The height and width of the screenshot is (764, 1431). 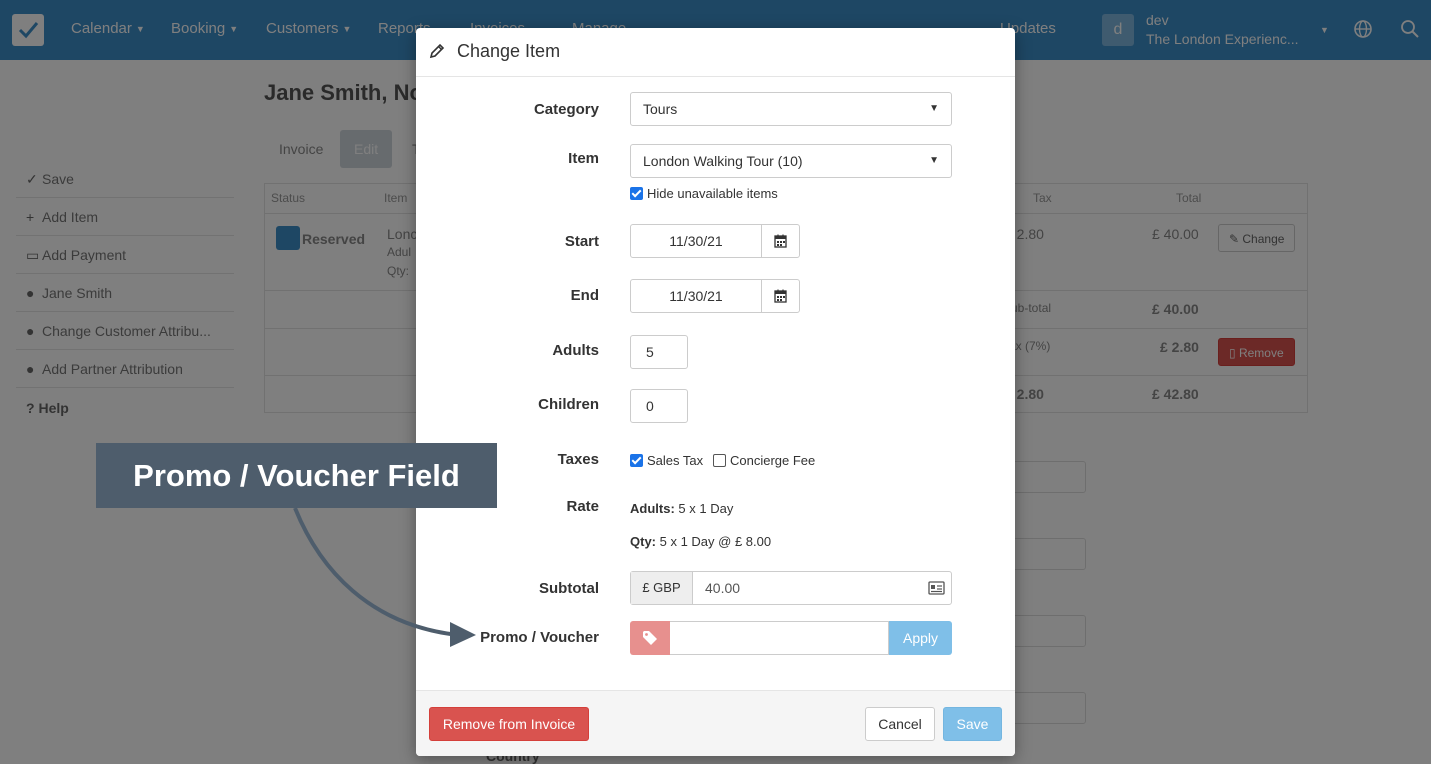 I want to click on remove-from-invoice-button: Remove from Invoice, so click(x=509, y=724).